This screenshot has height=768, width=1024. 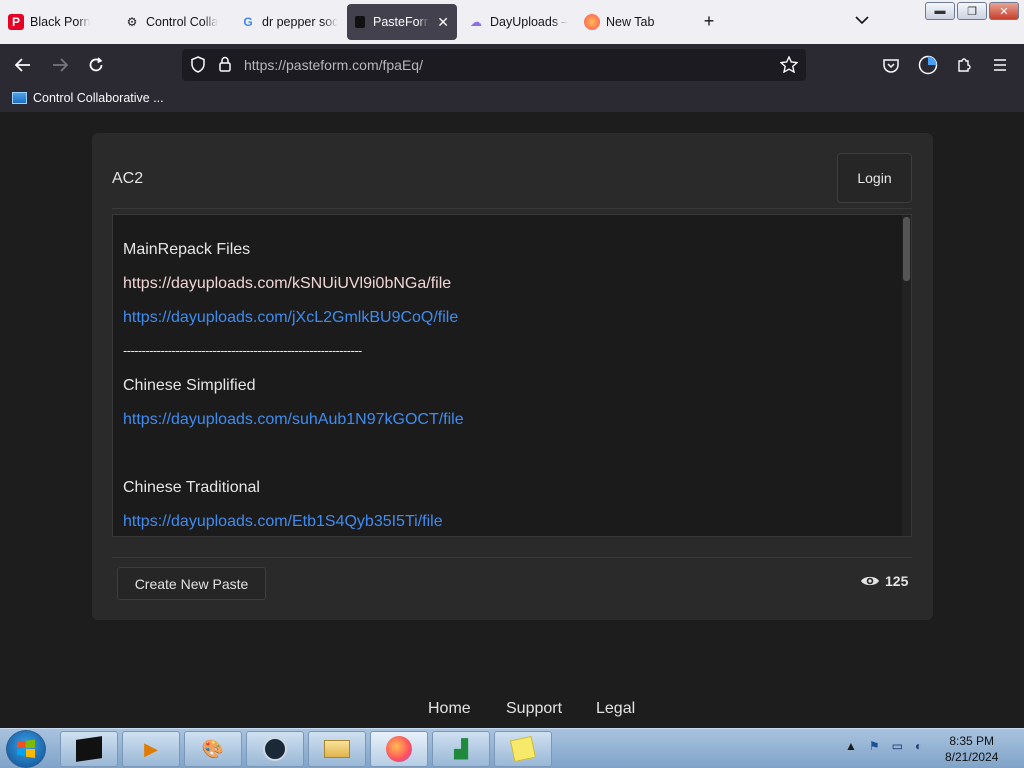 What do you see at coordinates (918, 746) in the screenshot?
I see `volume-icon: ◐` at bounding box center [918, 746].